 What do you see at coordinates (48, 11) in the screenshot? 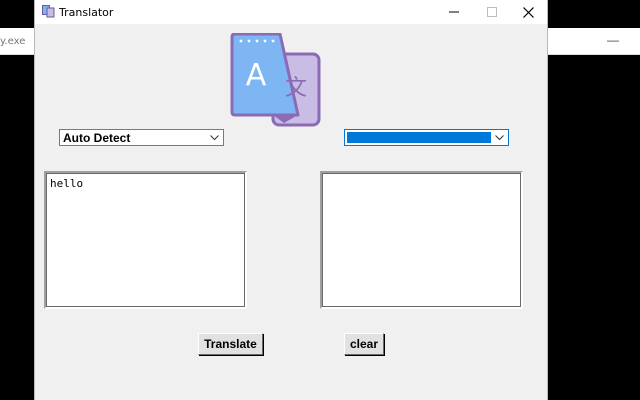
I see `app-translate-icon` at bounding box center [48, 11].